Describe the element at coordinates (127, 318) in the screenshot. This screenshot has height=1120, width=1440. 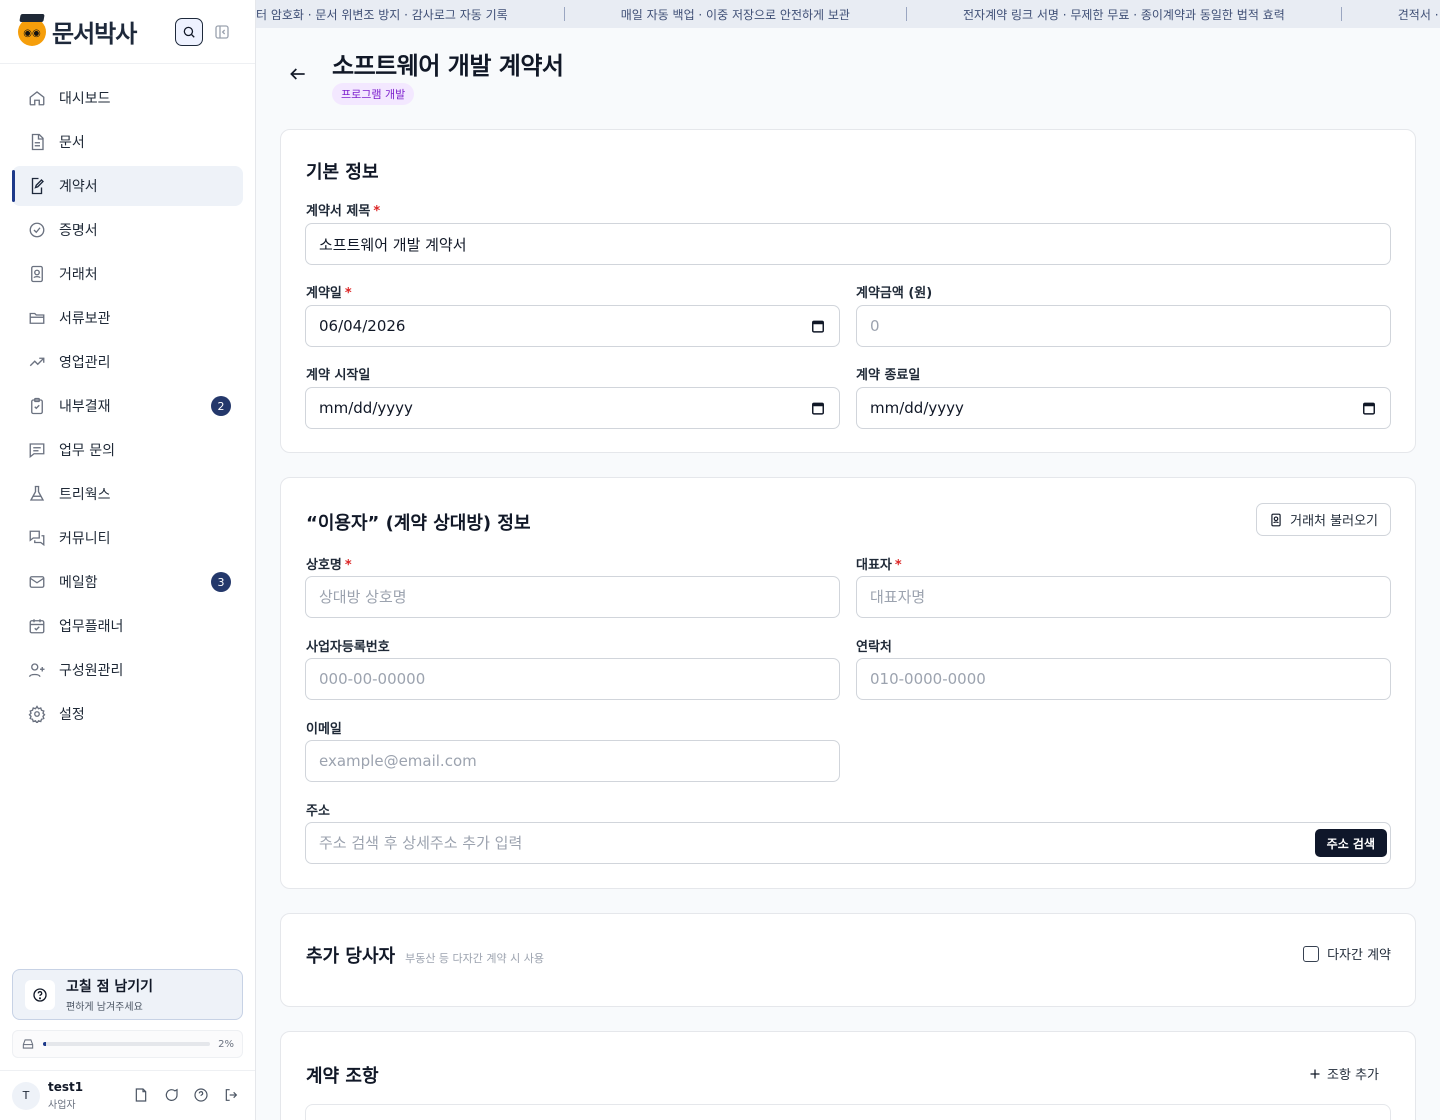
I see `sidebar-item-archive: 서류보관` at that location.